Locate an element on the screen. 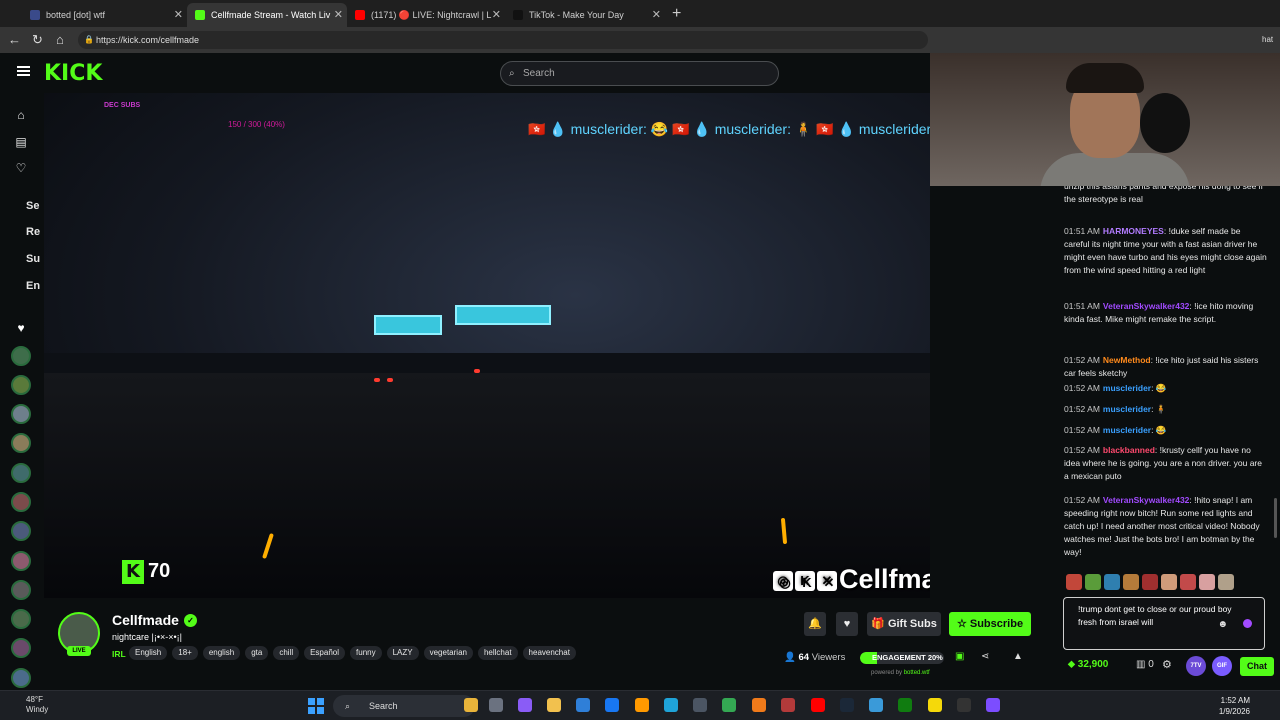  menu-icon is located at coordinates (23, 71).